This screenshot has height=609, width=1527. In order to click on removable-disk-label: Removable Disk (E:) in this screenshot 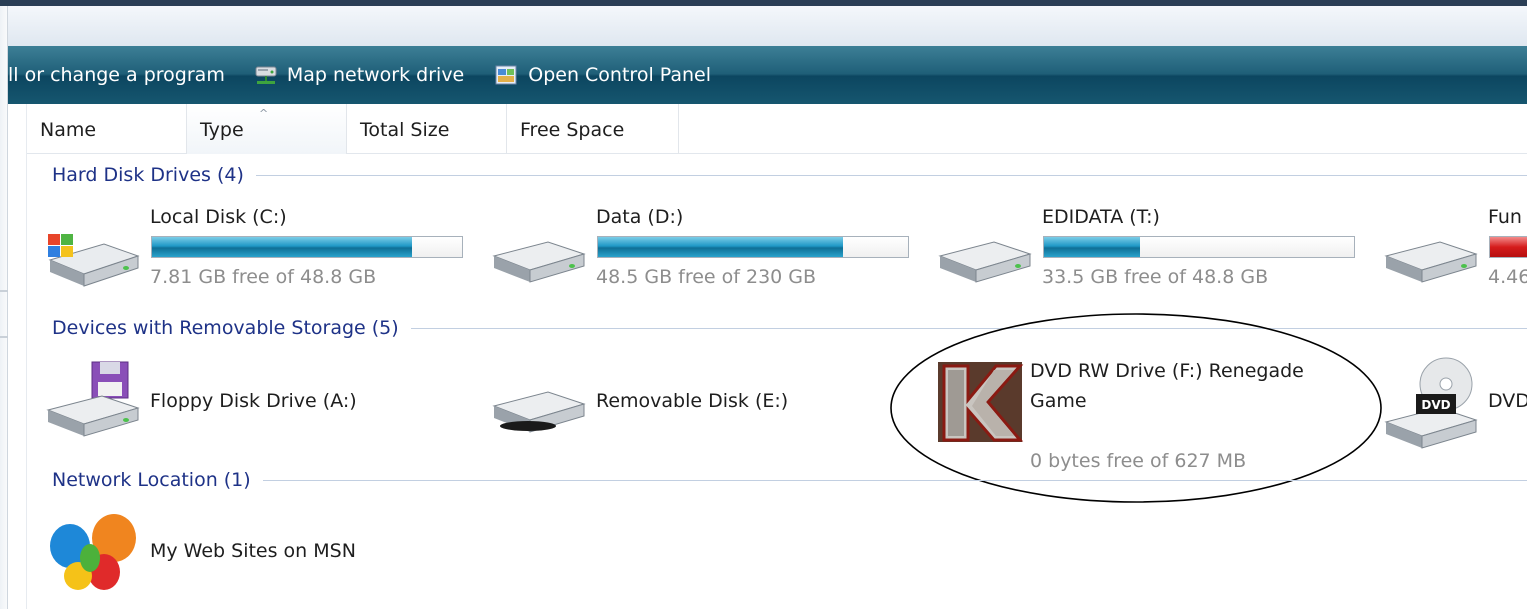, I will do `click(692, 401)`.